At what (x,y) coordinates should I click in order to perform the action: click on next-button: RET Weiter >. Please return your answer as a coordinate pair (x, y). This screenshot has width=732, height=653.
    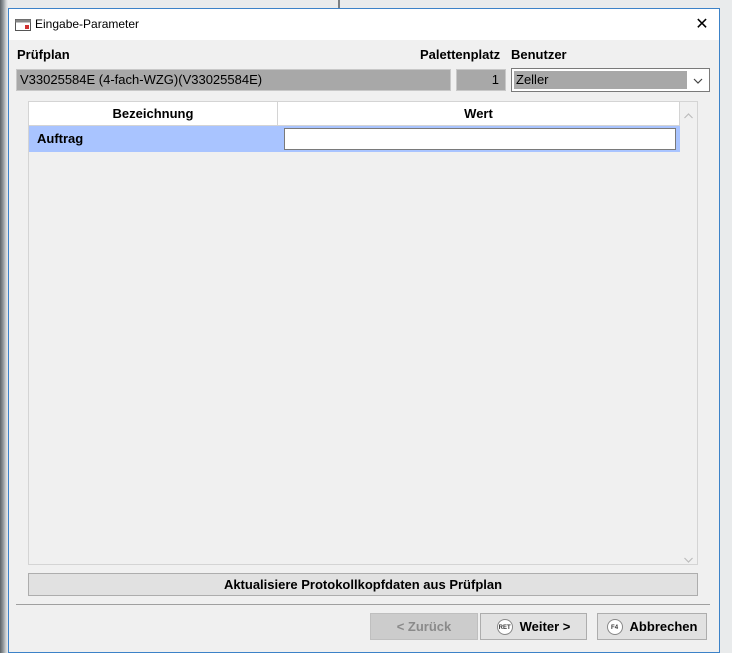
    Looking at the image, I should click on (533, 626).